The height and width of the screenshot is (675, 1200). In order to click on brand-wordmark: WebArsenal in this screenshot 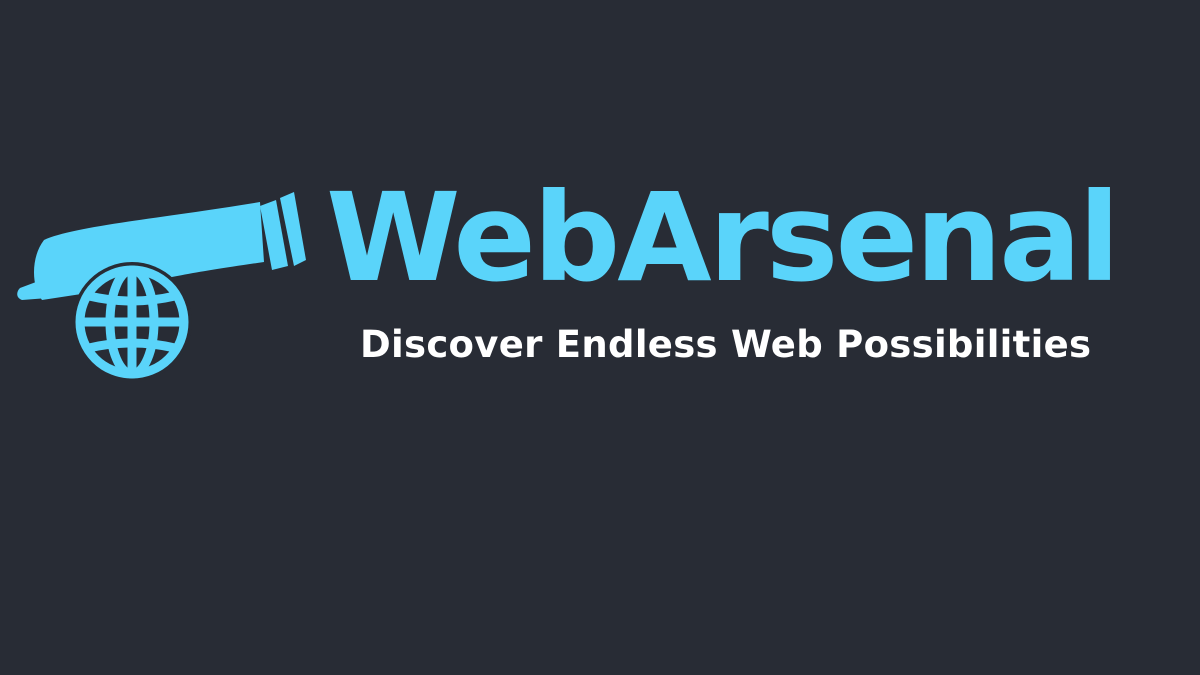, I will do `click(723, 238)`.